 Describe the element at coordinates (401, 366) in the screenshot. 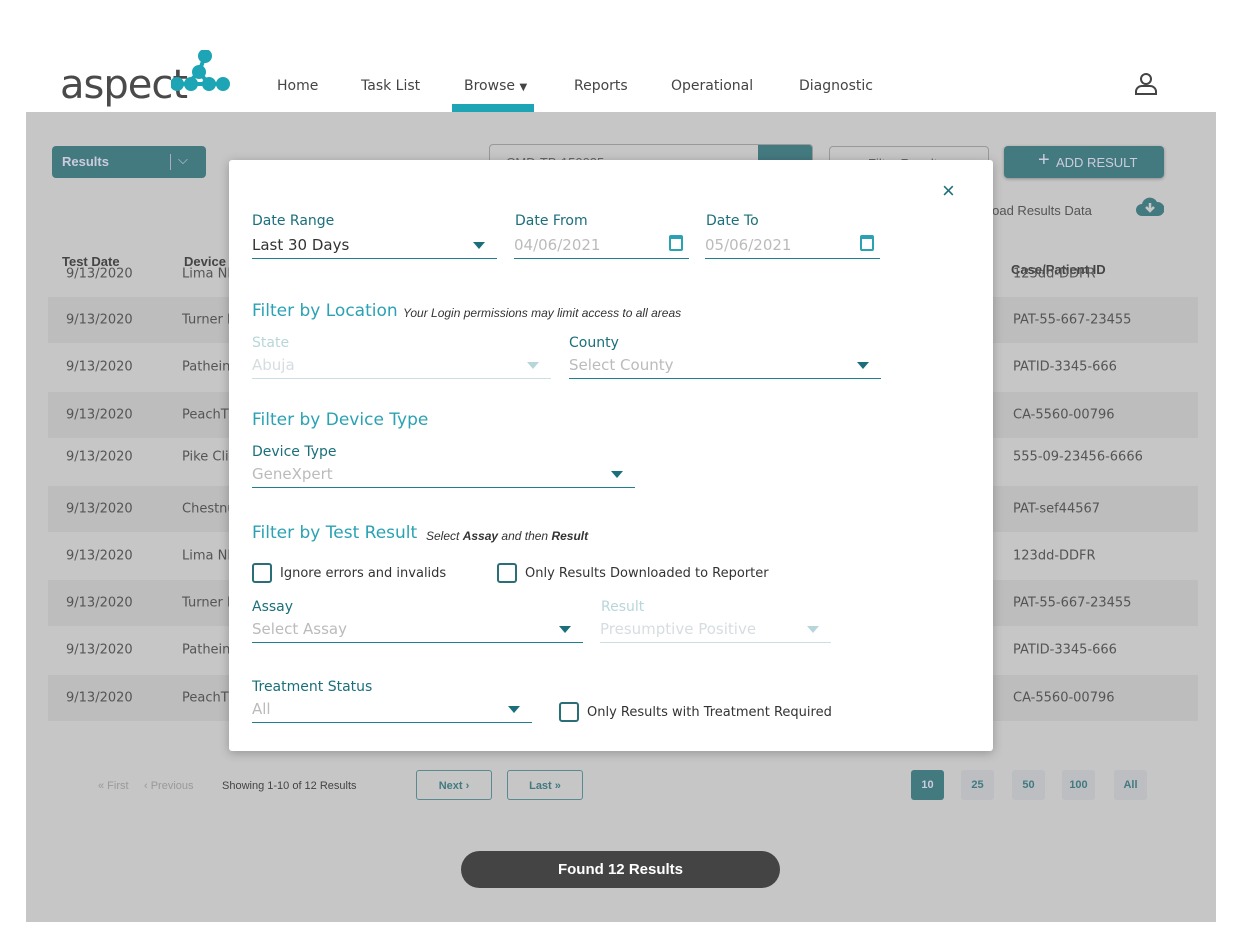

I see `state-select: Abuja` at that location.